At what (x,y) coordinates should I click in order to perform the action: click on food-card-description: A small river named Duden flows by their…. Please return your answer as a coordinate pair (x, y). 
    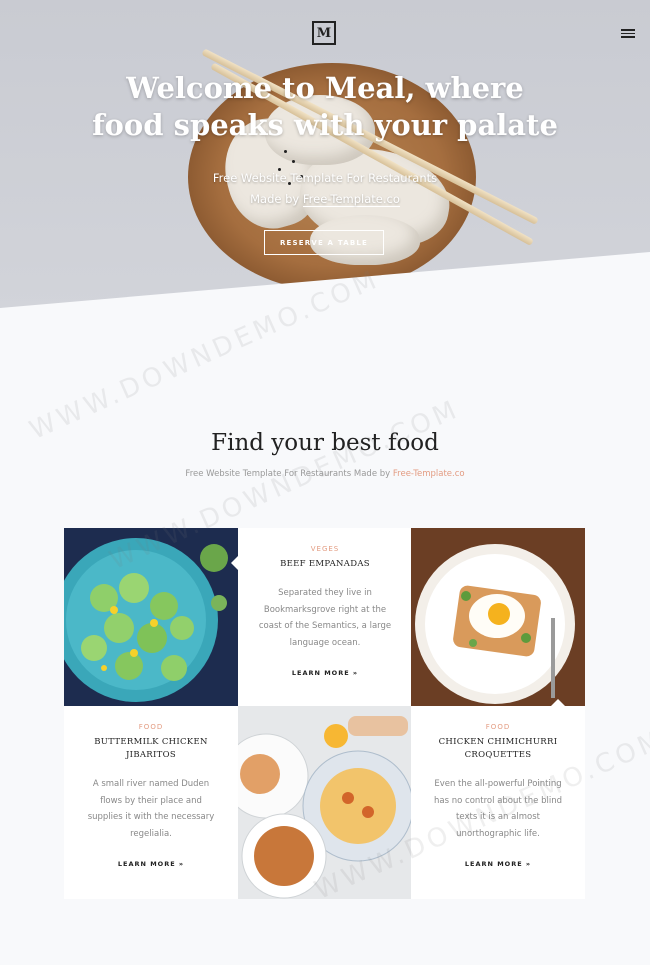
    Looking at the image, I should click on (151, 809).